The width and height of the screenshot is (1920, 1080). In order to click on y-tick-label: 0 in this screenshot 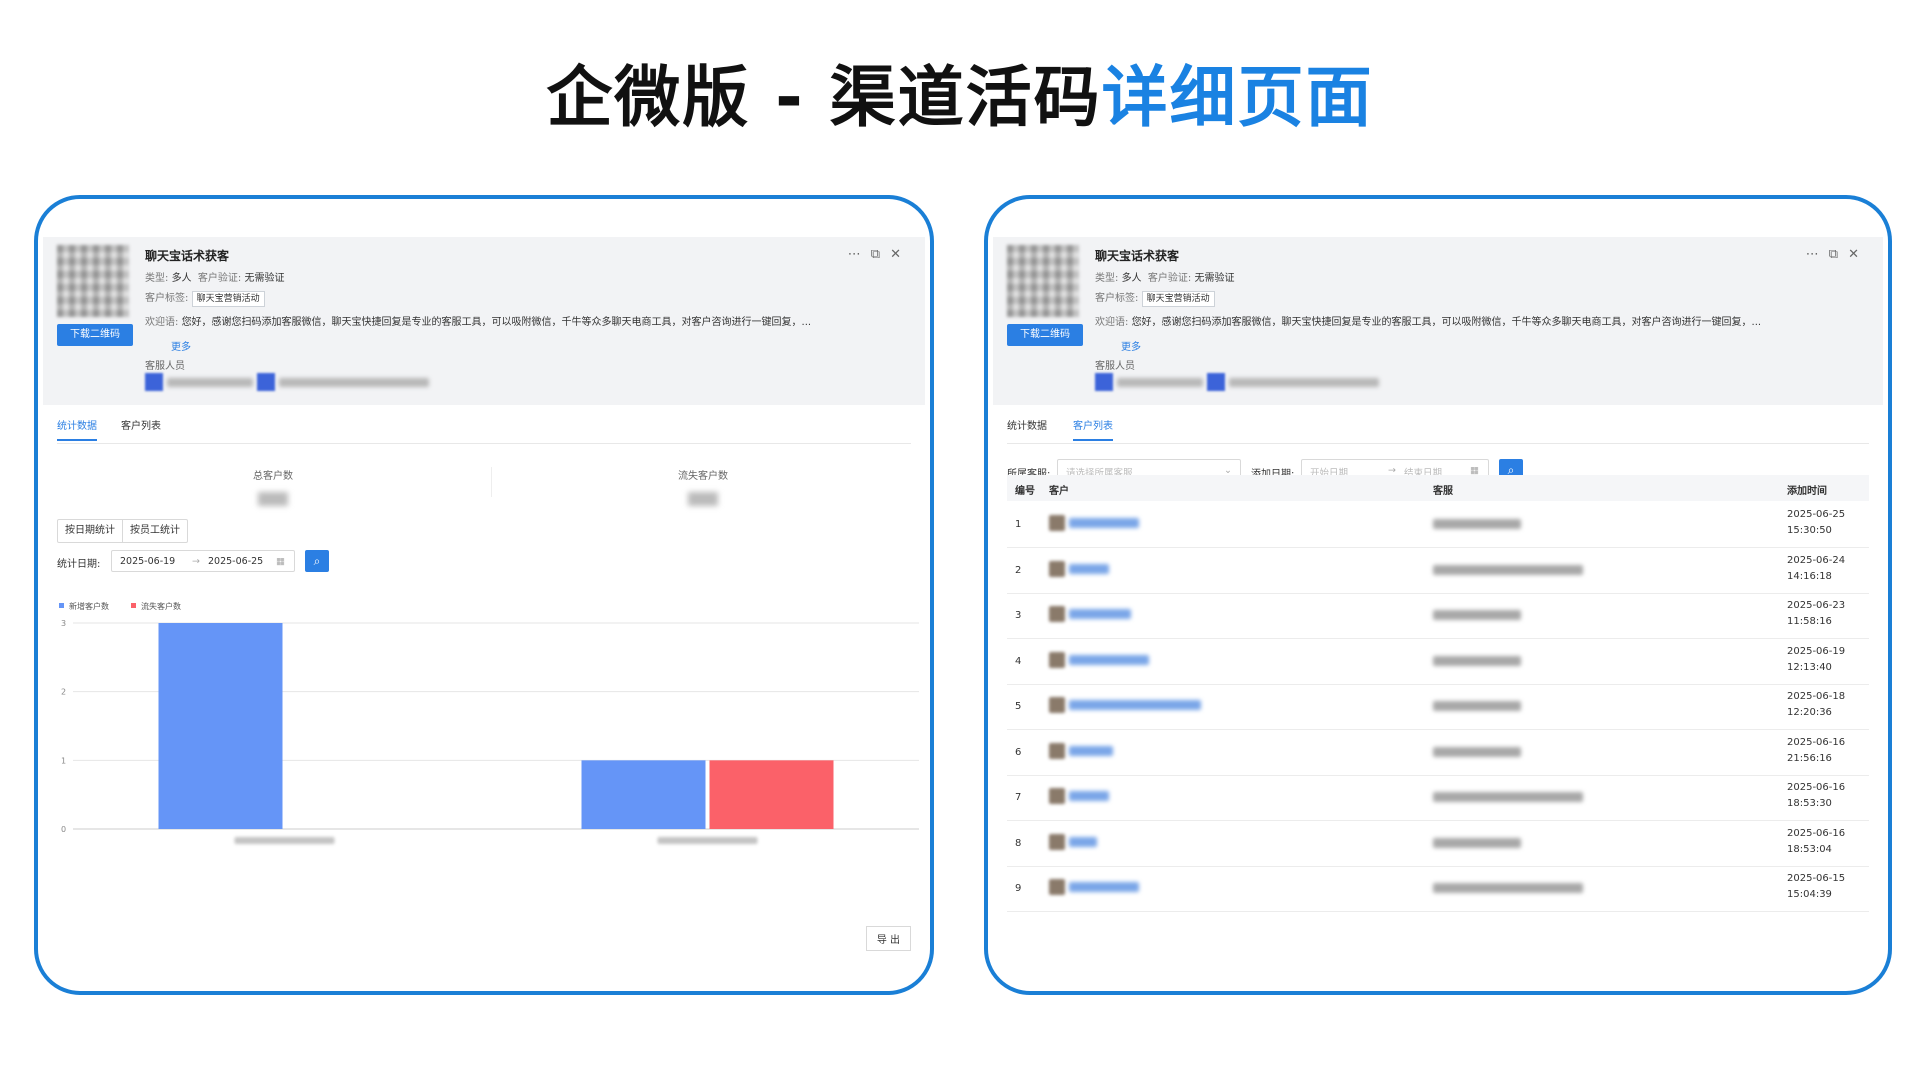, I will do `click(63, 829)`.